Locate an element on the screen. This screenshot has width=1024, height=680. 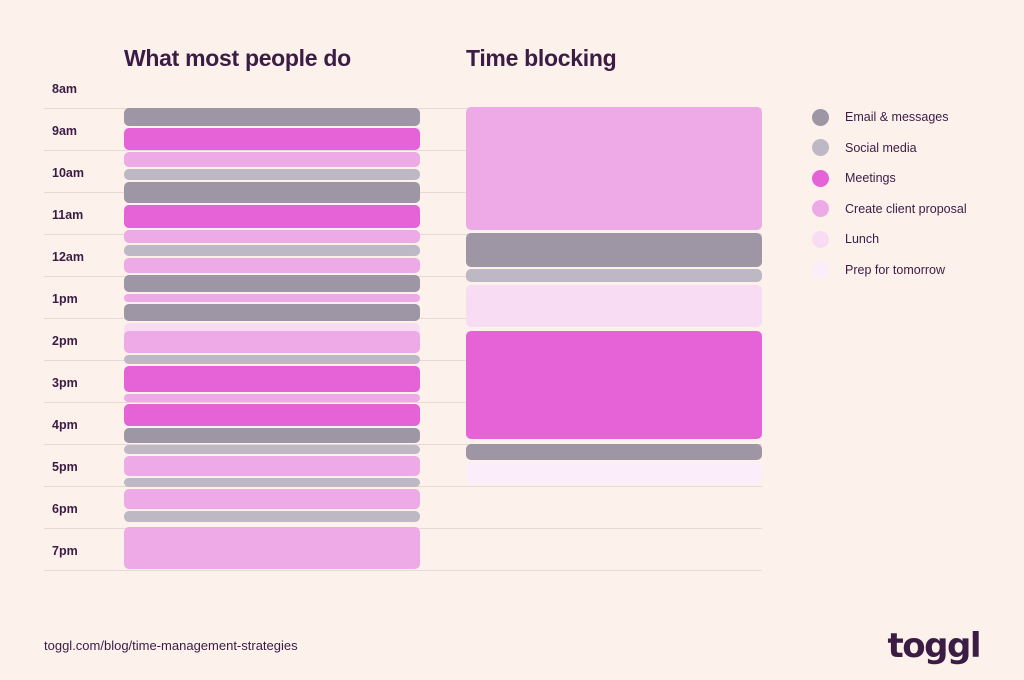
legend-item-label: Meetings is located at coordinates (870, 178).